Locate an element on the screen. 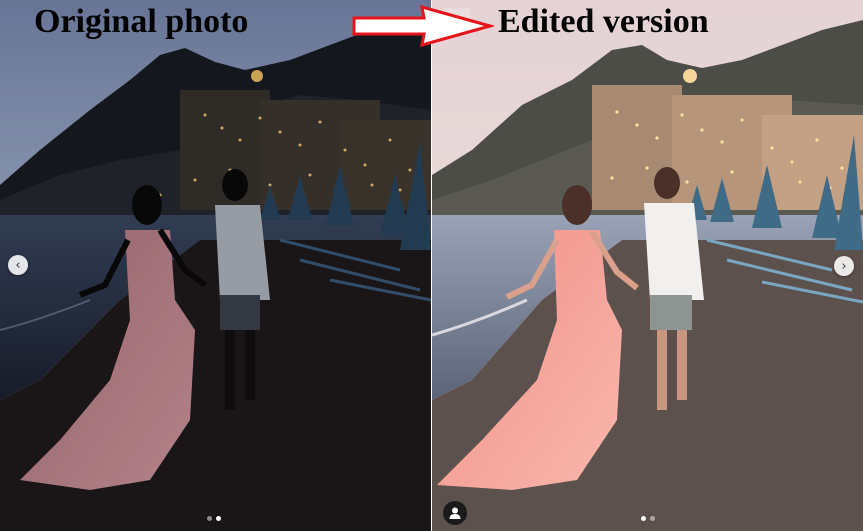 This screenshot has width=863, height=531. user-icon is located at coordinates (455, 513).